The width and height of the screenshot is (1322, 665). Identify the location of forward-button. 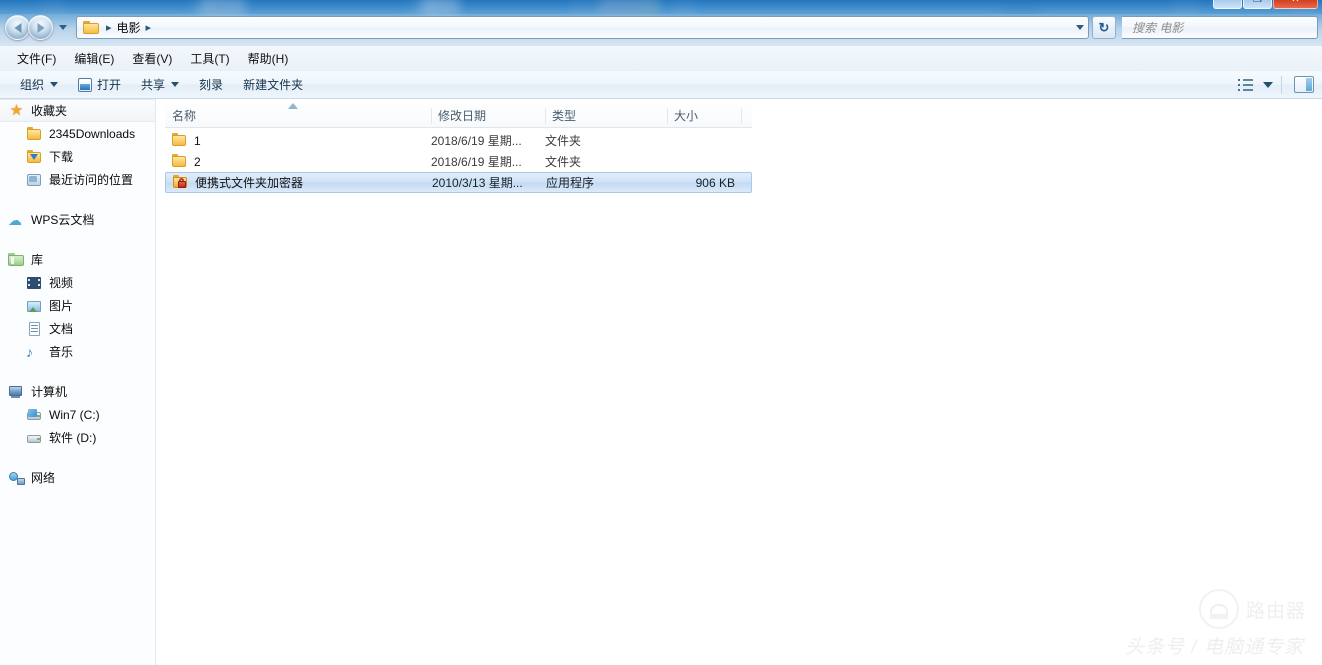
(40, 27).